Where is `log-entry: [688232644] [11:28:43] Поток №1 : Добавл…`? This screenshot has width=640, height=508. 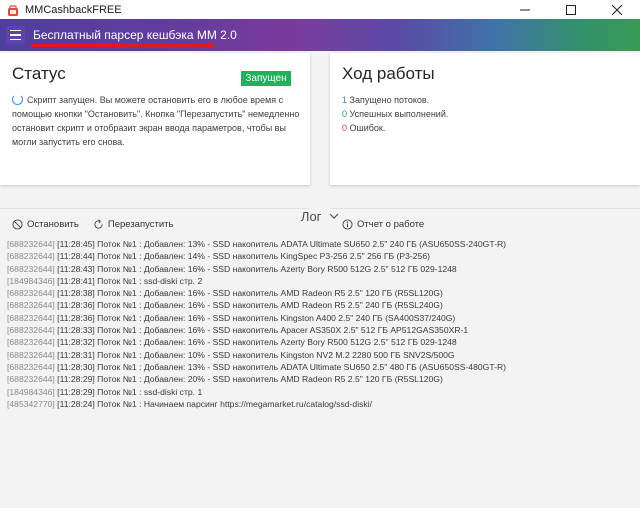 log-entry: [688232644] [11:28:43] Поток №1 : Добавл… is located at coordinates (322, 269).